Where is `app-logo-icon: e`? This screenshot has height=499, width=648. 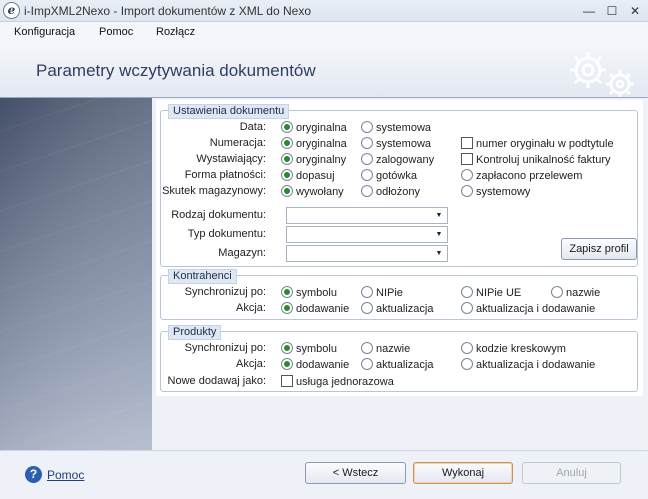
app-logo-icon: e is located at coordinates (11, 10).